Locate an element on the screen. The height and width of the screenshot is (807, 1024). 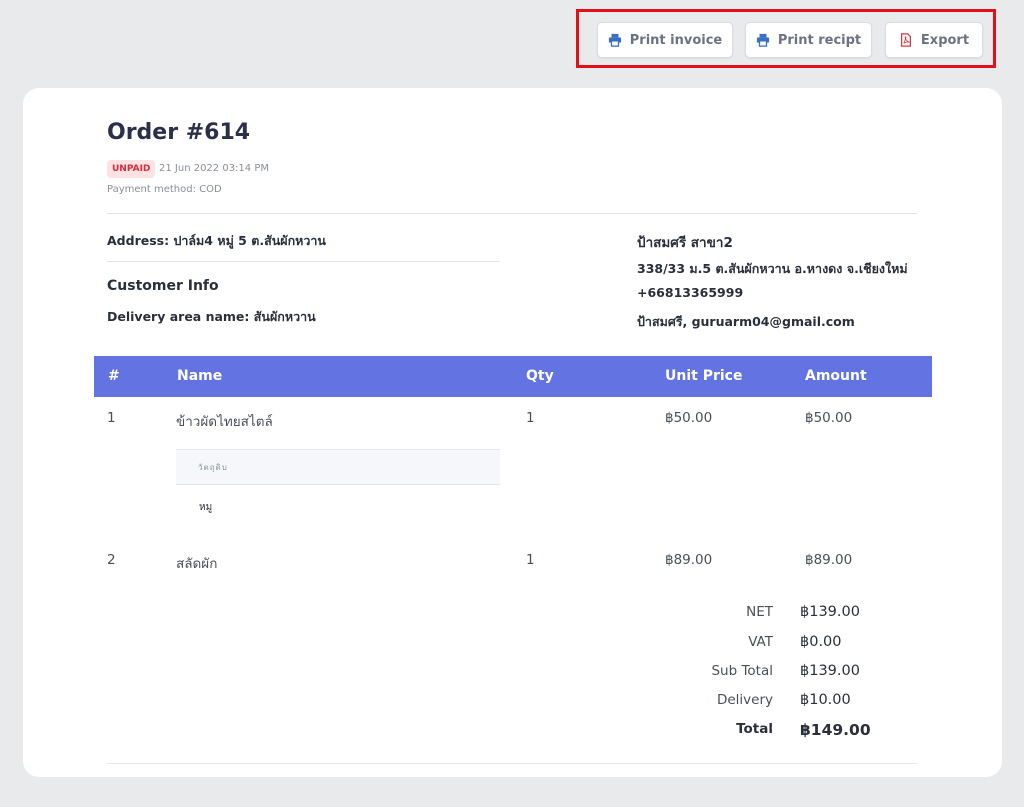
shop-contact: ป้าสมศรี, guruarm04@gmail.com is located at coordinates (746, 321).